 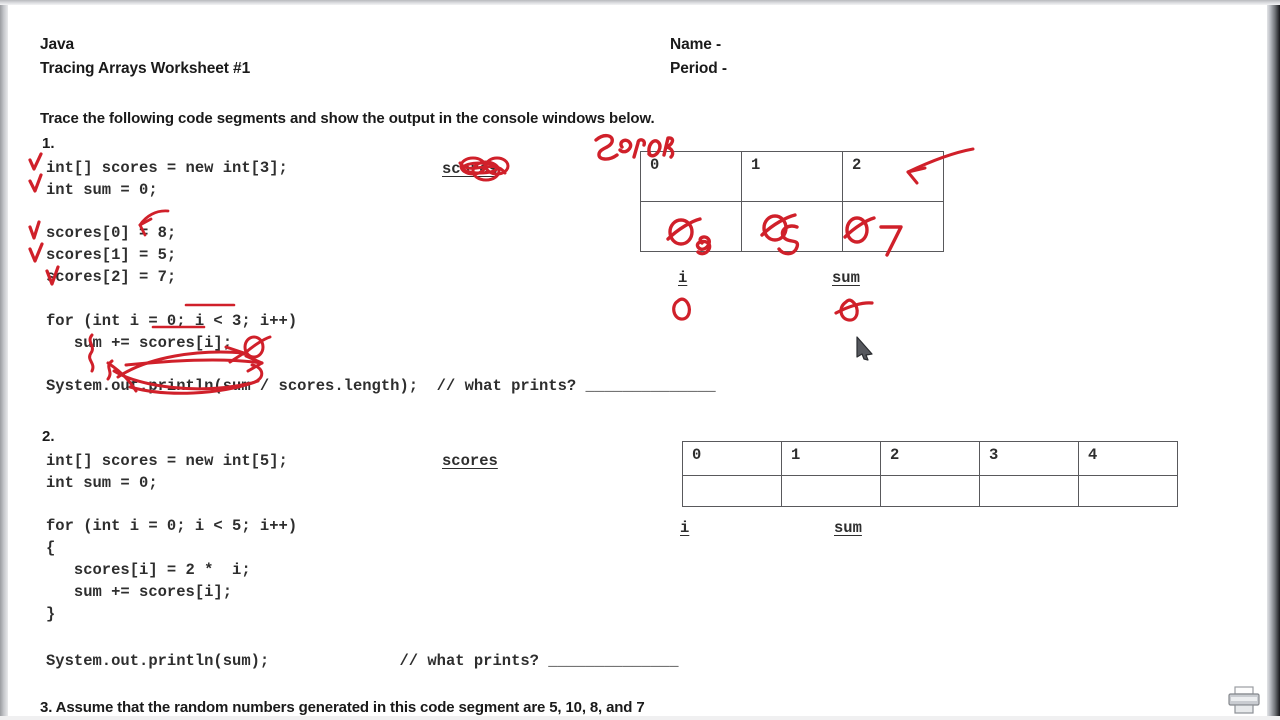 I want to click on name-field-label: Name -, so click(x=696, y=44).